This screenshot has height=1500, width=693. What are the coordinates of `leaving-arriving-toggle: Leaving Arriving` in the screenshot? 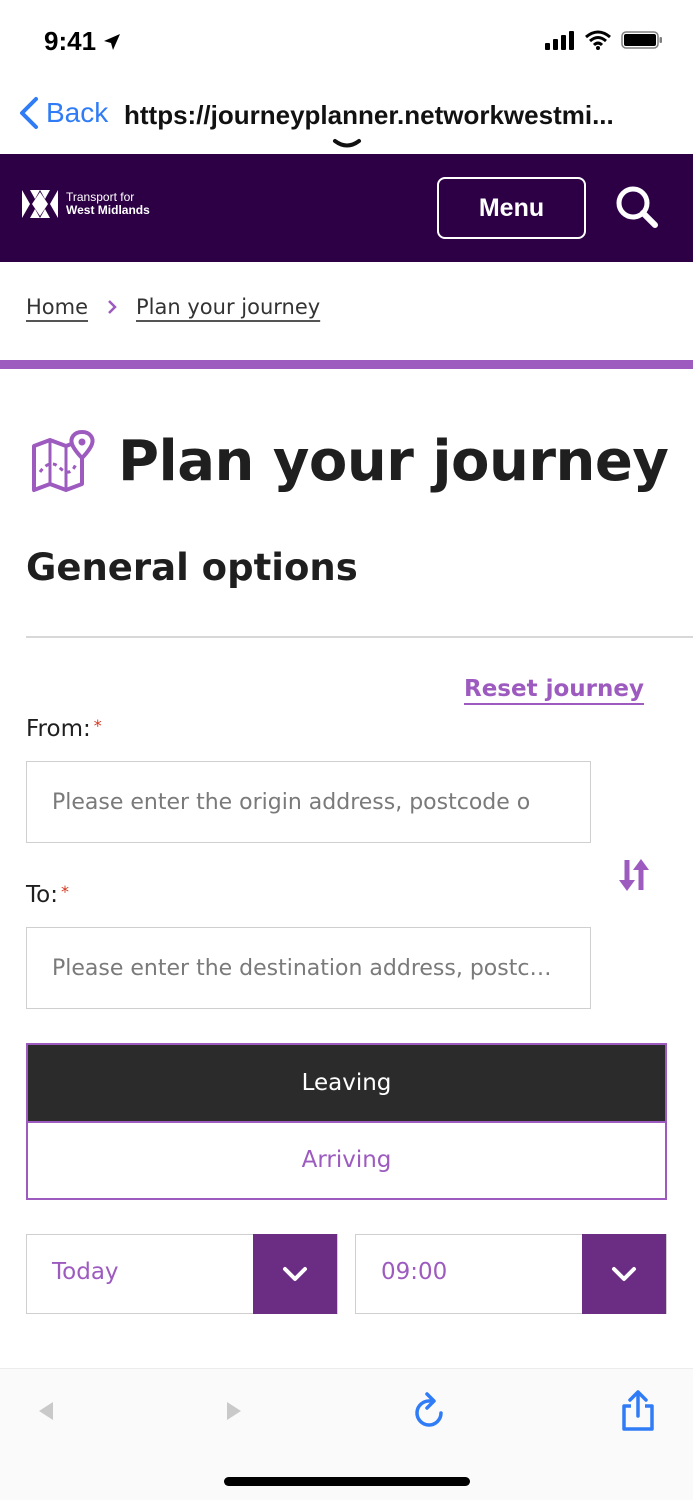 It's located at (346, 1121).